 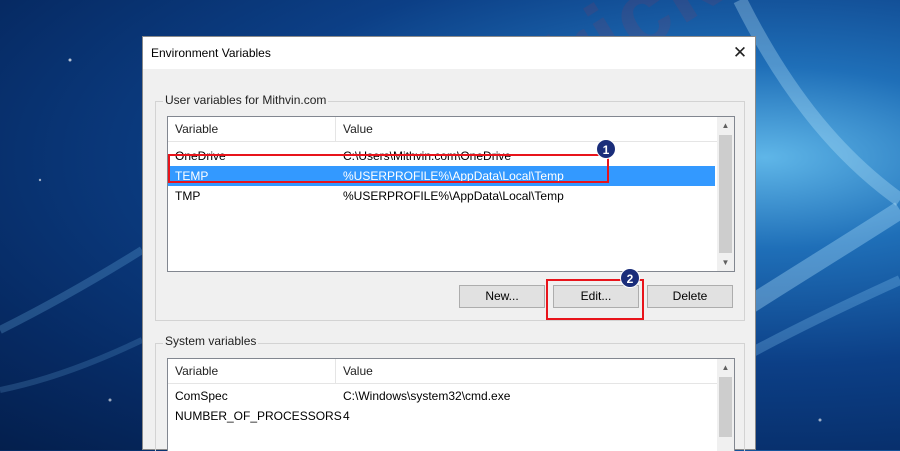 What do you see at coordinates (258, 416) in the screenshot?
I see `variable-name: NUMBER_OF_PROCESSORS` at bounding box center [258, 416].